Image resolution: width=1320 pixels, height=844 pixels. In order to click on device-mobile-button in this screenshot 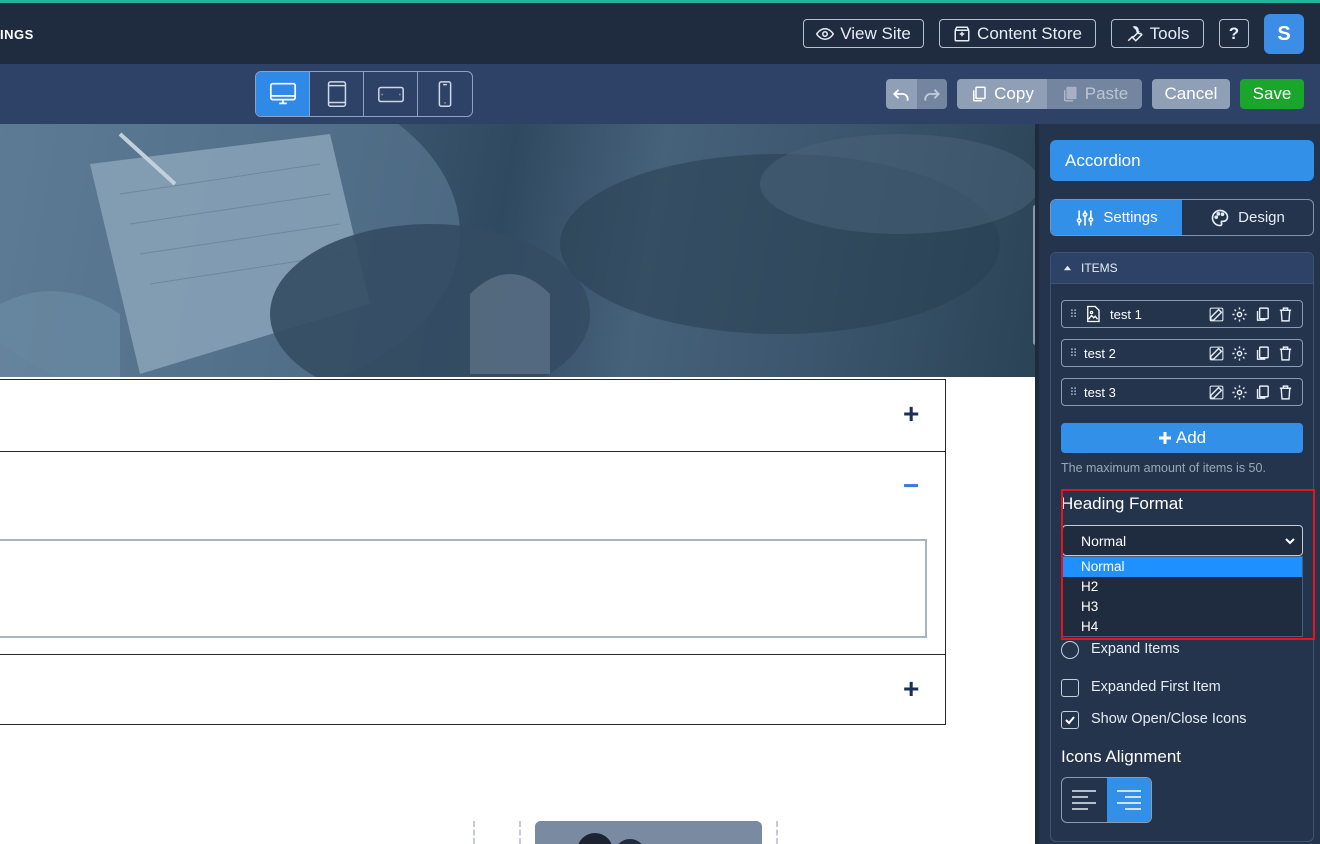, I will do `click(445, 94)`.